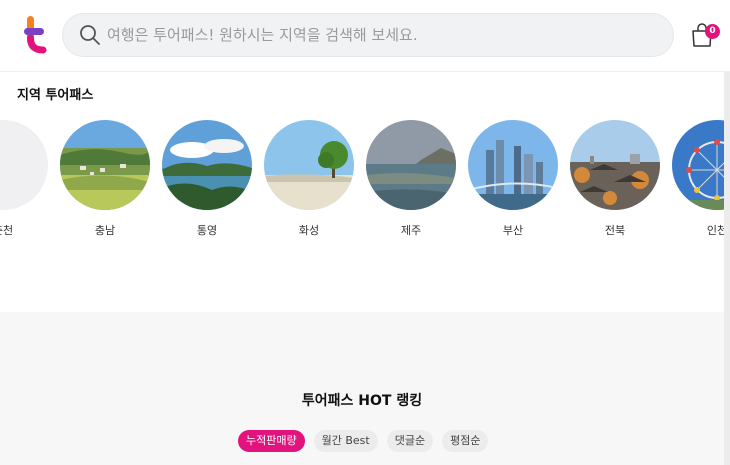 The height and width of the screenshot is (465, 730). I want to click on tab-monthly-best: 월간 Best, so click(345, 441).